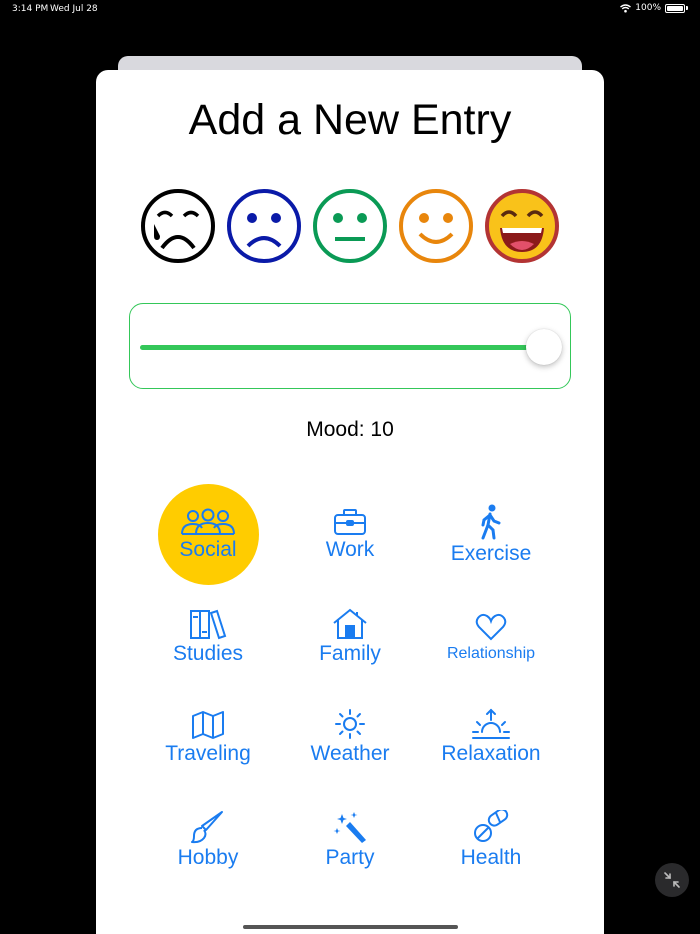  What do you see at coordinates (350, 9) in the screenshot?
I see `status-bar: 3:14 PM Wed Jul 28 100%` at bounding box center [350, 9].